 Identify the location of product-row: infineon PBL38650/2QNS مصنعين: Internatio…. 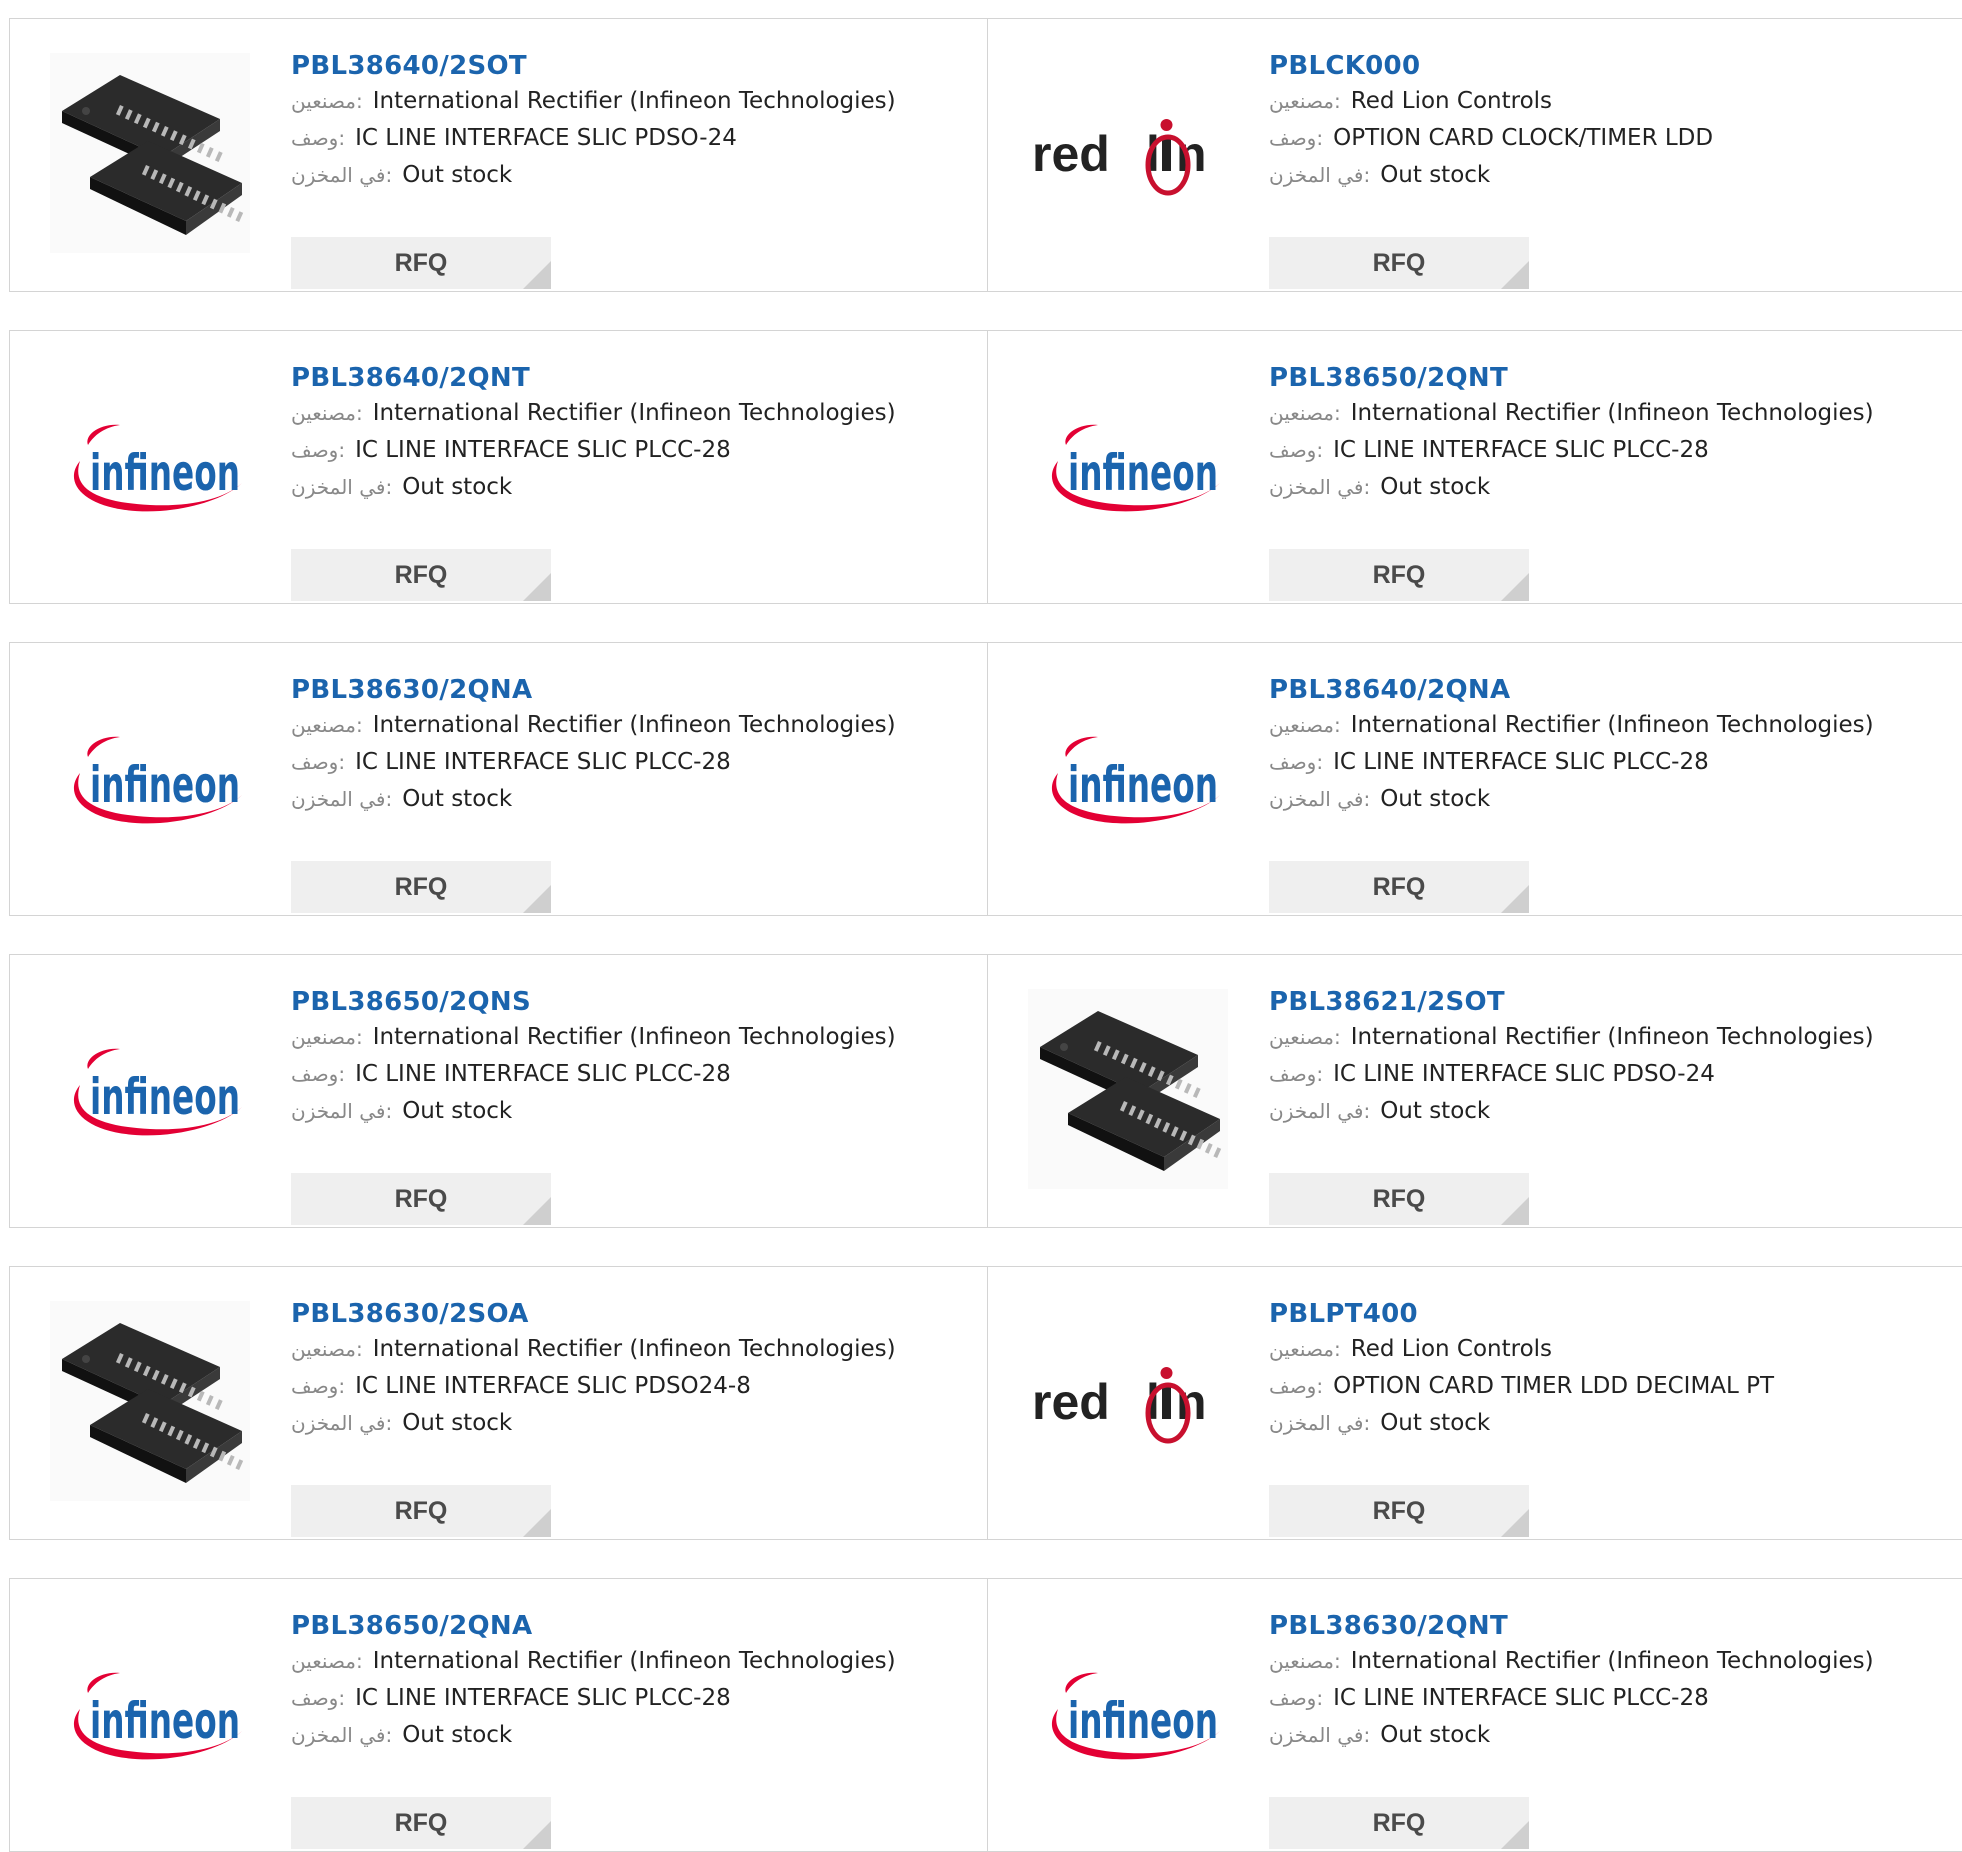
(985, 1091).